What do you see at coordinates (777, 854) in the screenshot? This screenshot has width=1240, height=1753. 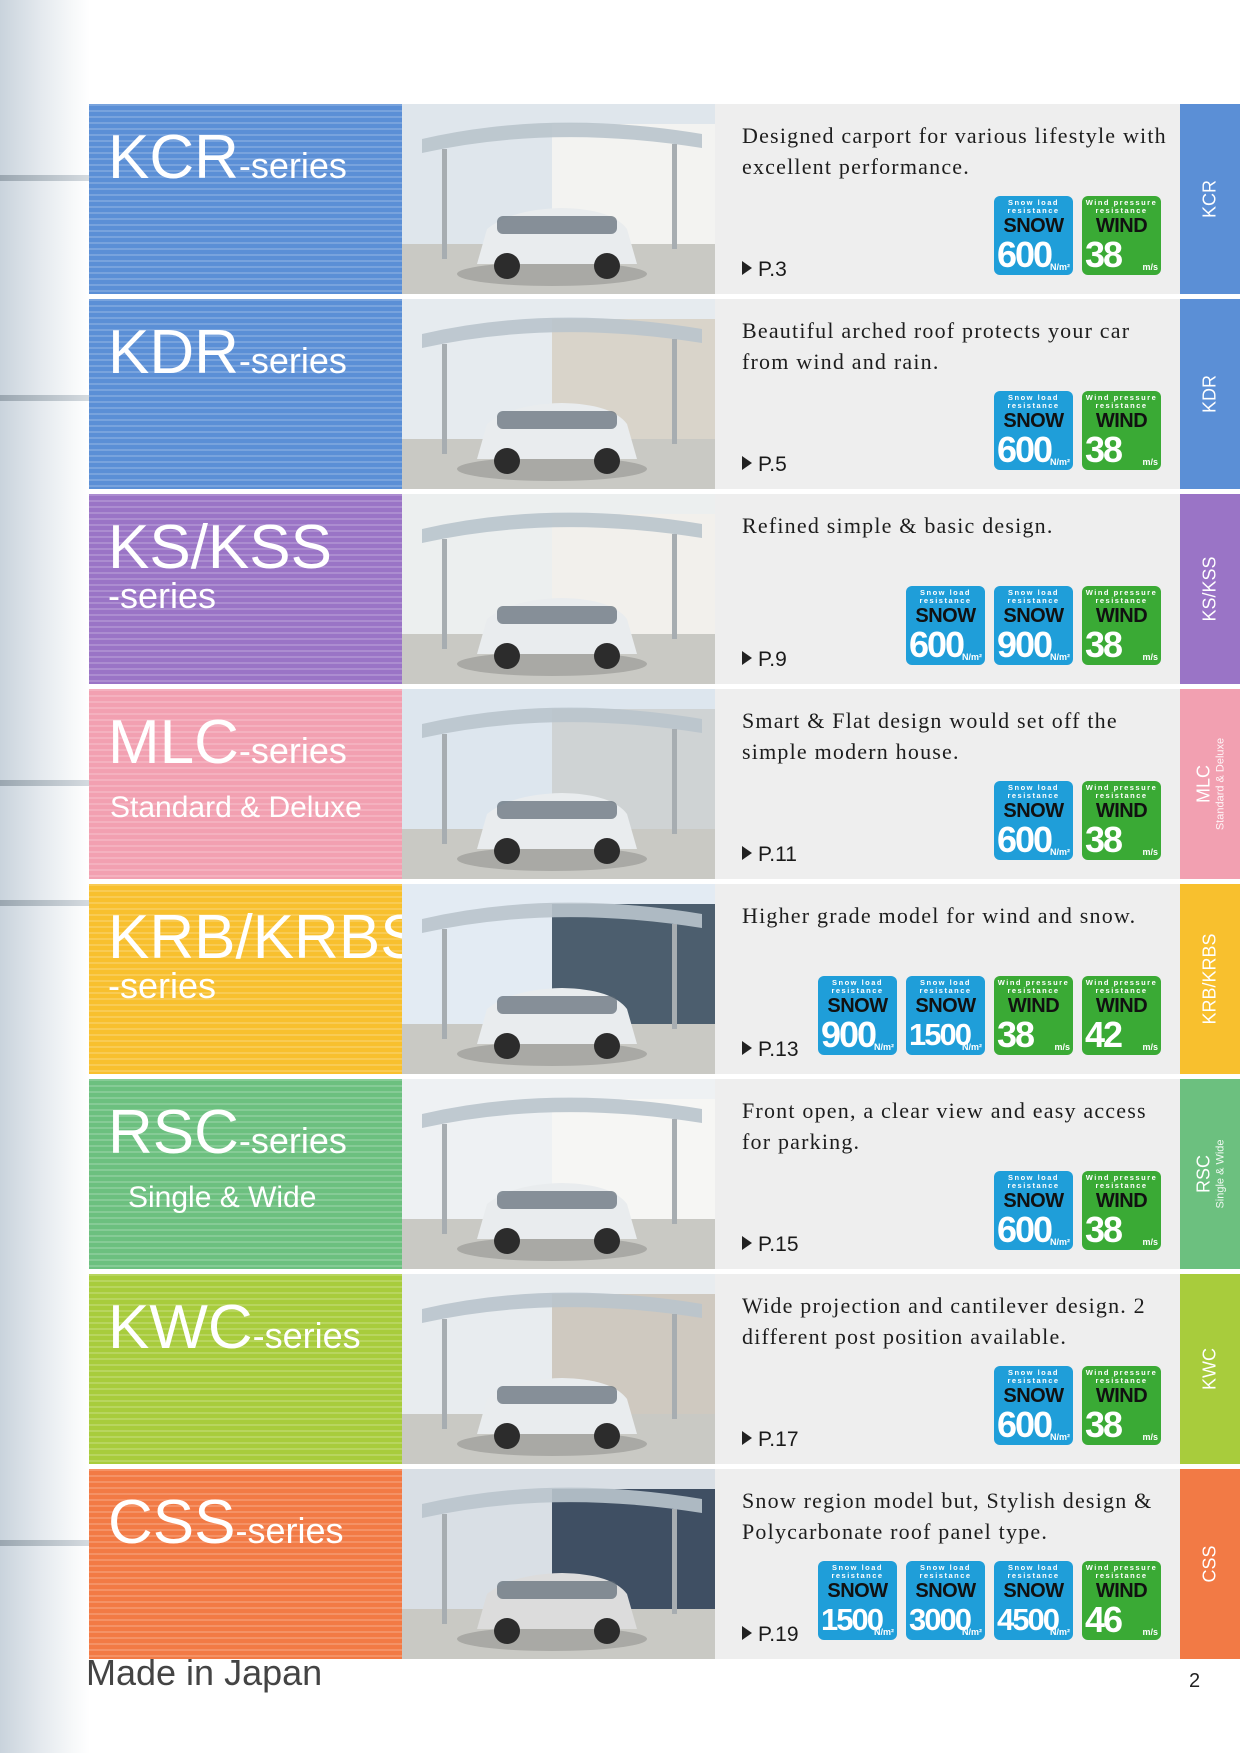 I see `page-reference-text: P.11` at bounding box center [777, 854].